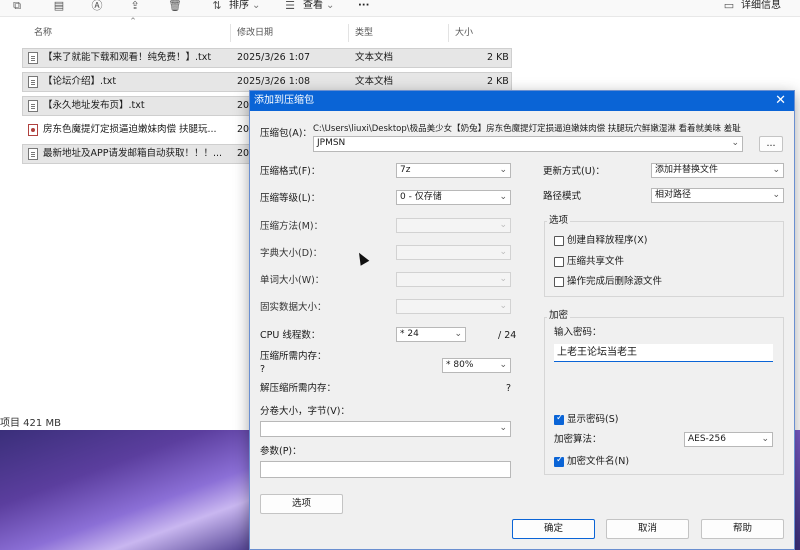 Image resolution: width=800 pixels, height=550 pixels. I want to click on column-header-size: 大小, so click(464, 33).